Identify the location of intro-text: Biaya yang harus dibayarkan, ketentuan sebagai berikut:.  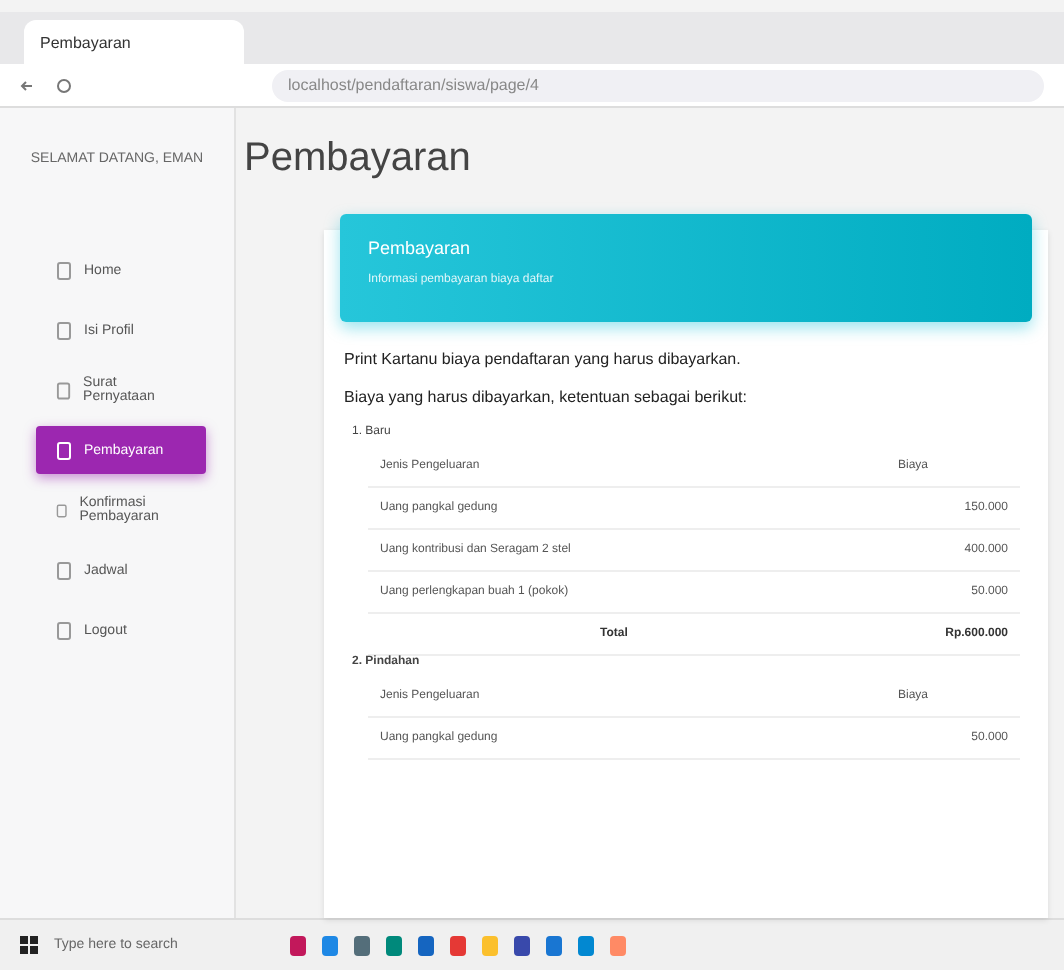
(546, 397).